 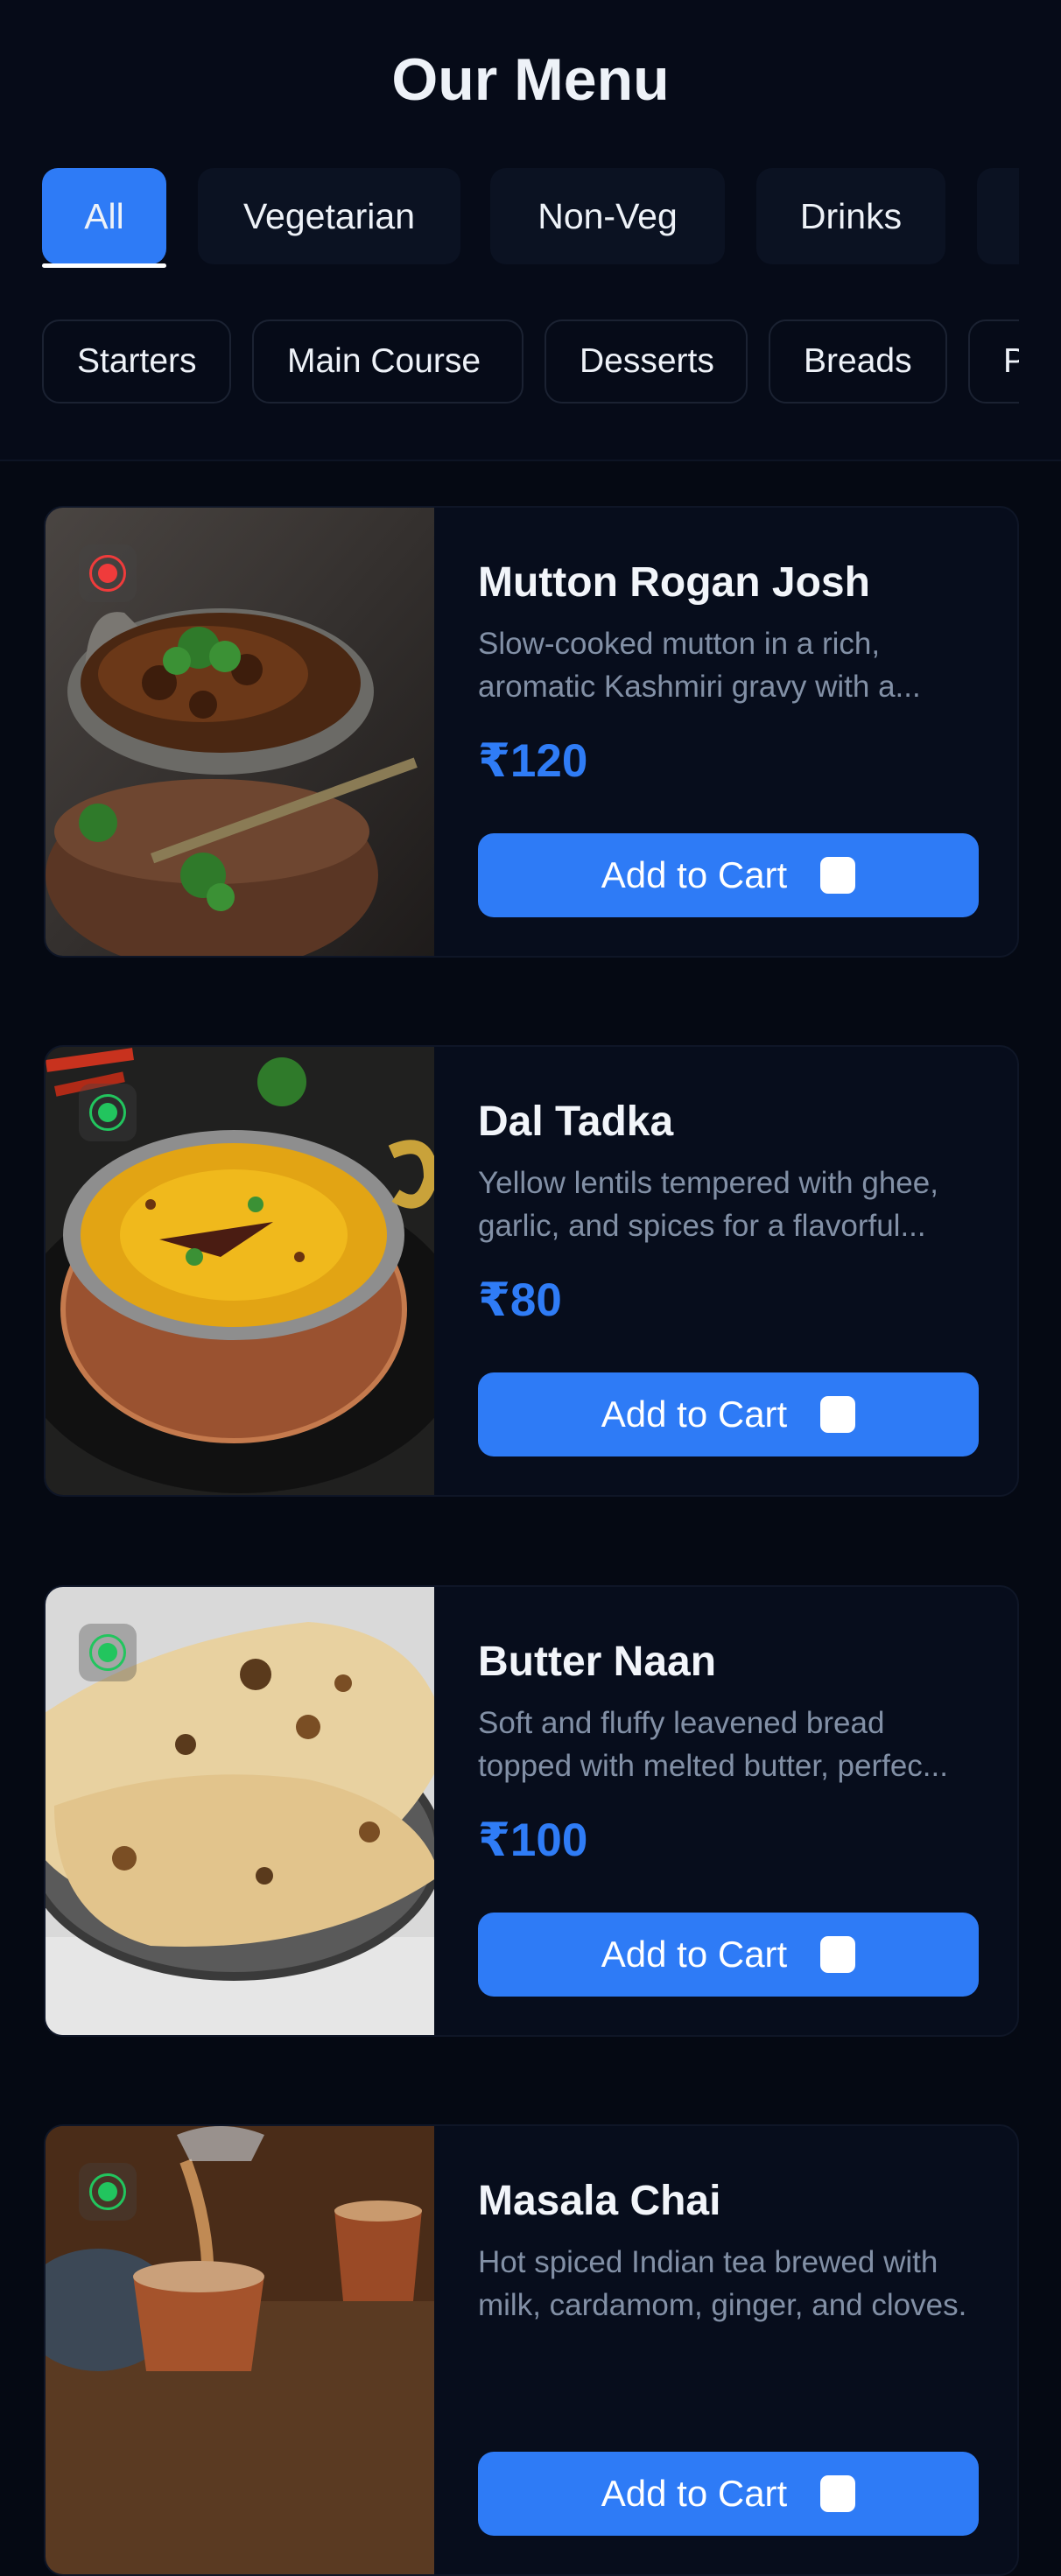 I want to click on category-filter-chips: Starters Main Course Desserts Breads P, so click(x=530, y=363).